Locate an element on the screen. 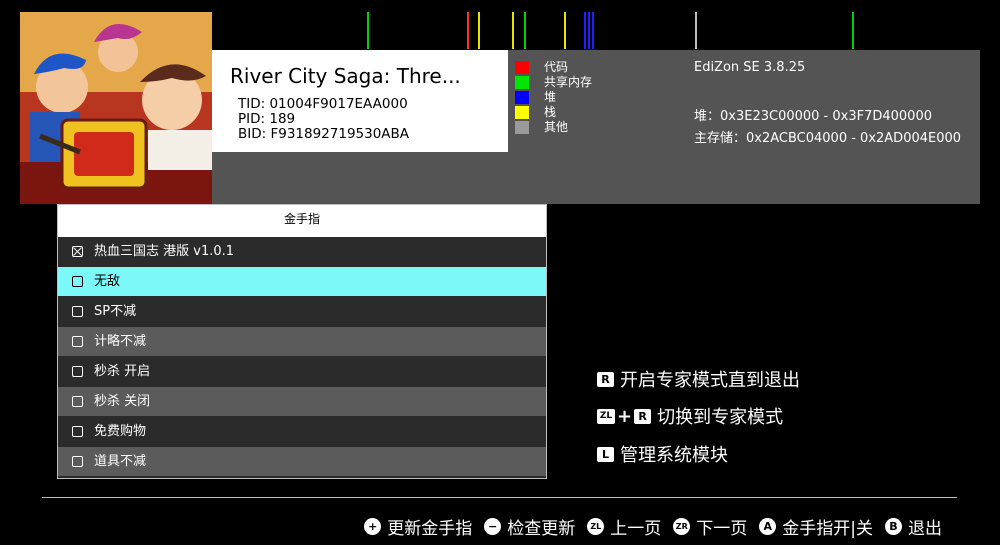  memory-usage-bar is located at coordinates (596, 30).